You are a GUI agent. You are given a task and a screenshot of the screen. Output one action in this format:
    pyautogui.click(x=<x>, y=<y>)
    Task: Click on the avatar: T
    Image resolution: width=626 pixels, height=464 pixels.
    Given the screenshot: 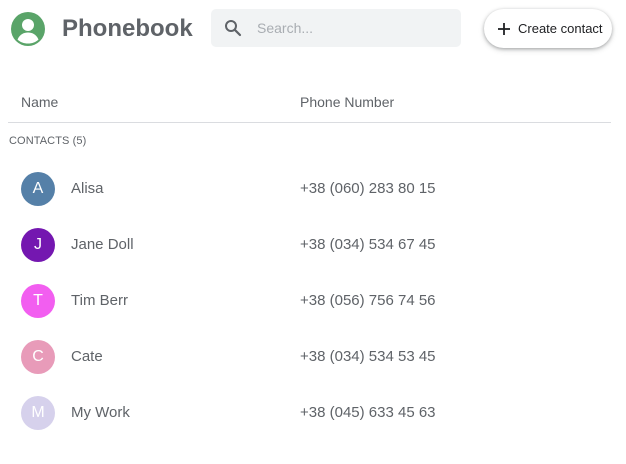 What is the action you would take?
    pyautogui.click(x=38, y=301)
    